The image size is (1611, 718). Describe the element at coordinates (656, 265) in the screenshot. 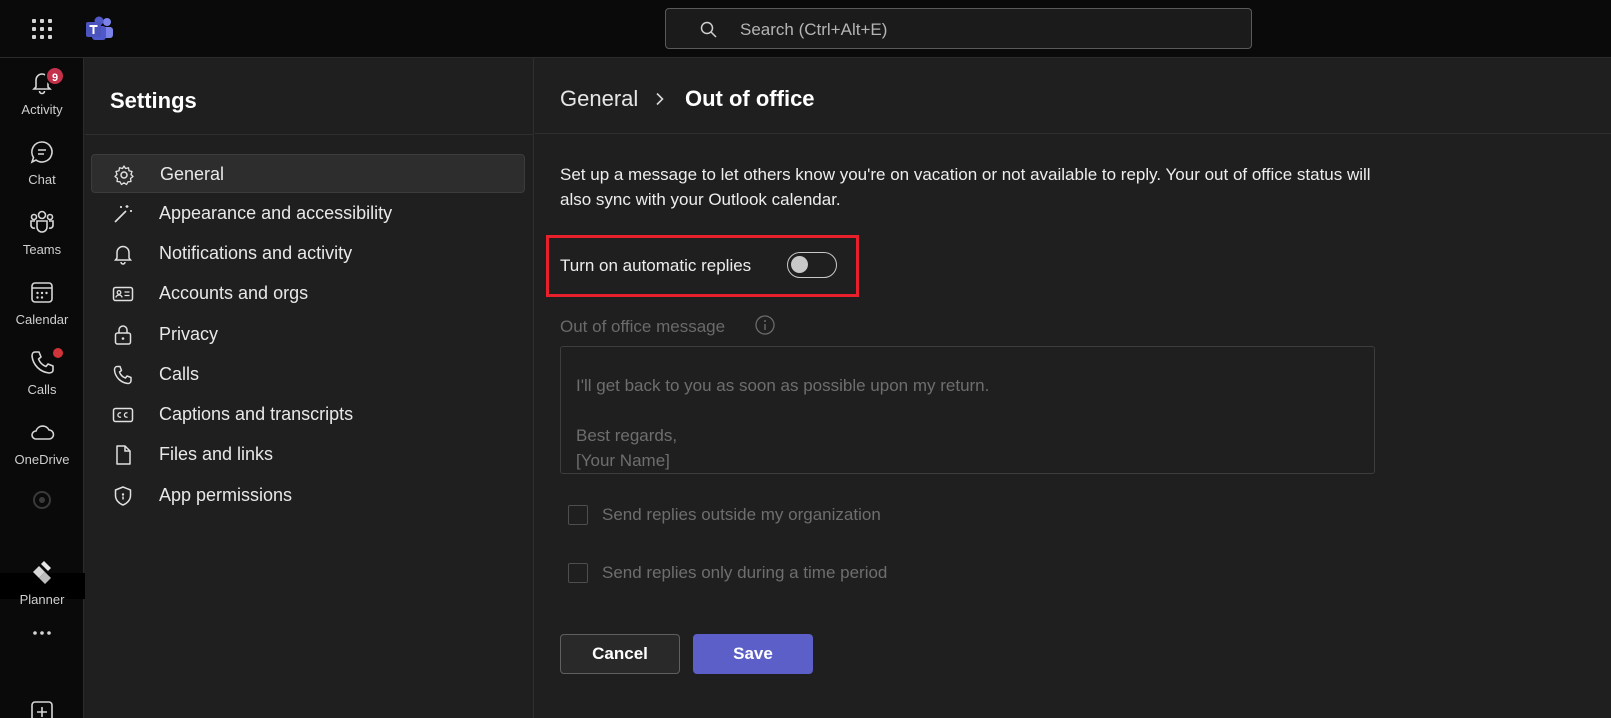

I see `automatic-replies-label: Turn on automatic replies` at that location.